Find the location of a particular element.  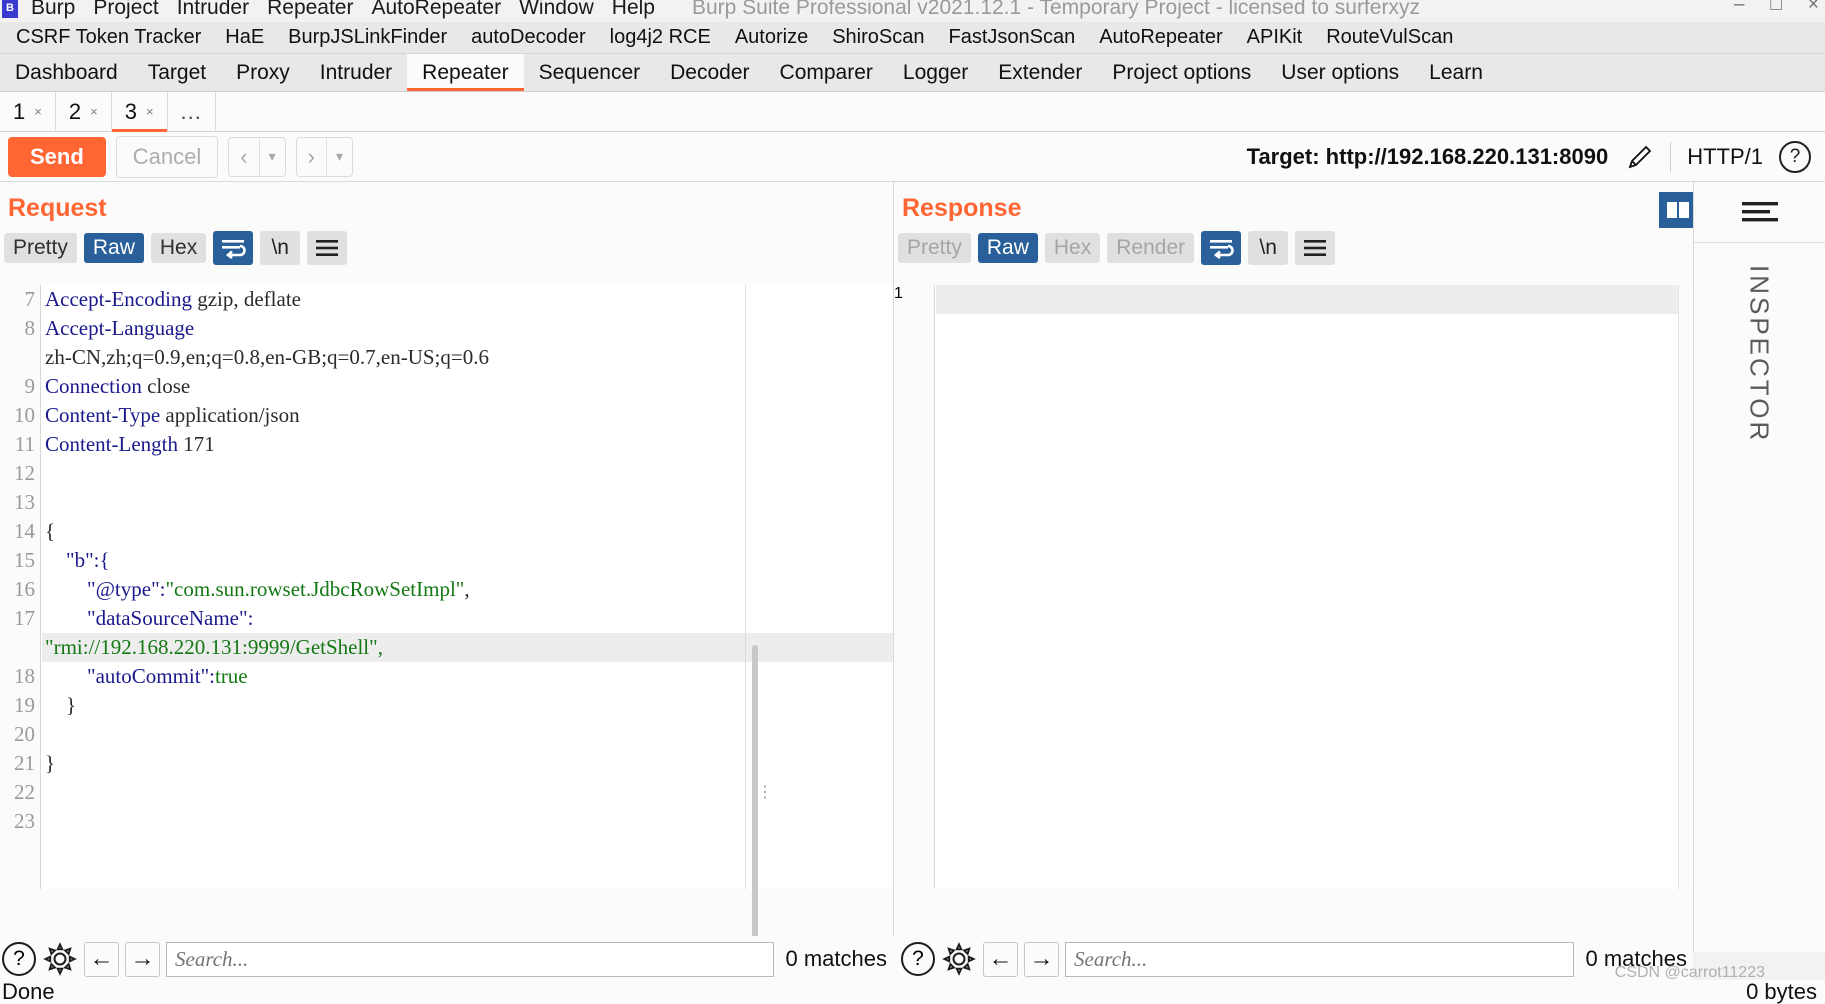

menu-item-repeater: Repeater is located at coordinates (310, 11).